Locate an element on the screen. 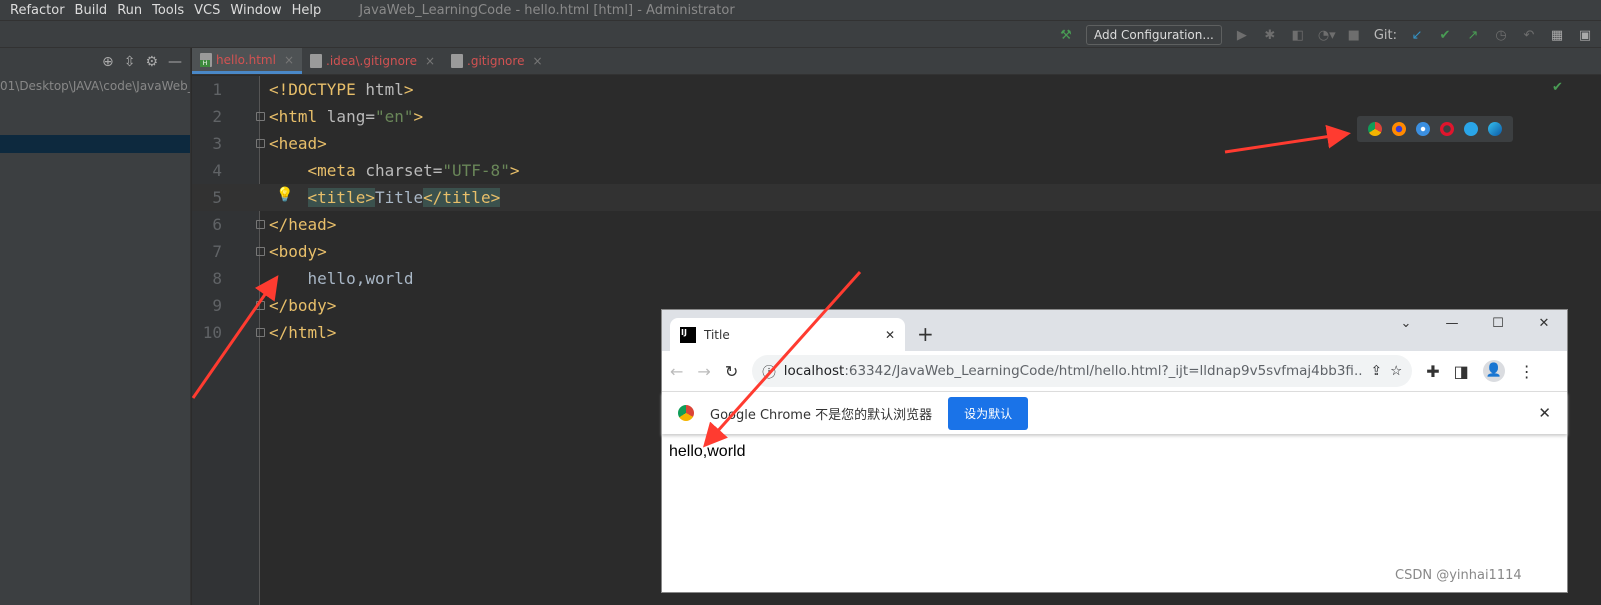 This screenshot has height=605, width=1601. arrow-to-browser-icons is located at coordinates (1287, 139).